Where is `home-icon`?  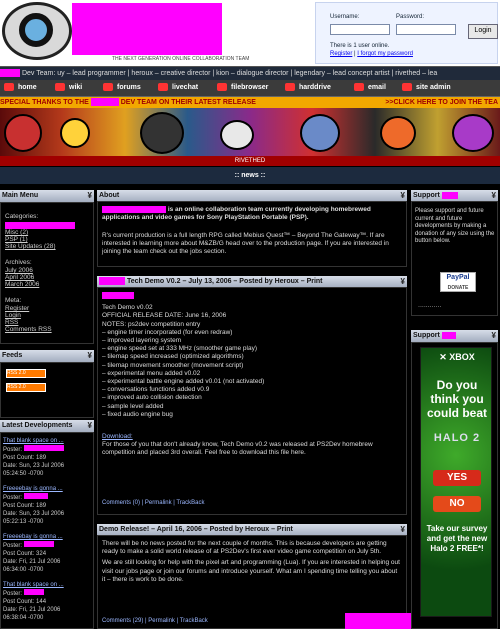 home-icon is located at coordinates (9, 87).